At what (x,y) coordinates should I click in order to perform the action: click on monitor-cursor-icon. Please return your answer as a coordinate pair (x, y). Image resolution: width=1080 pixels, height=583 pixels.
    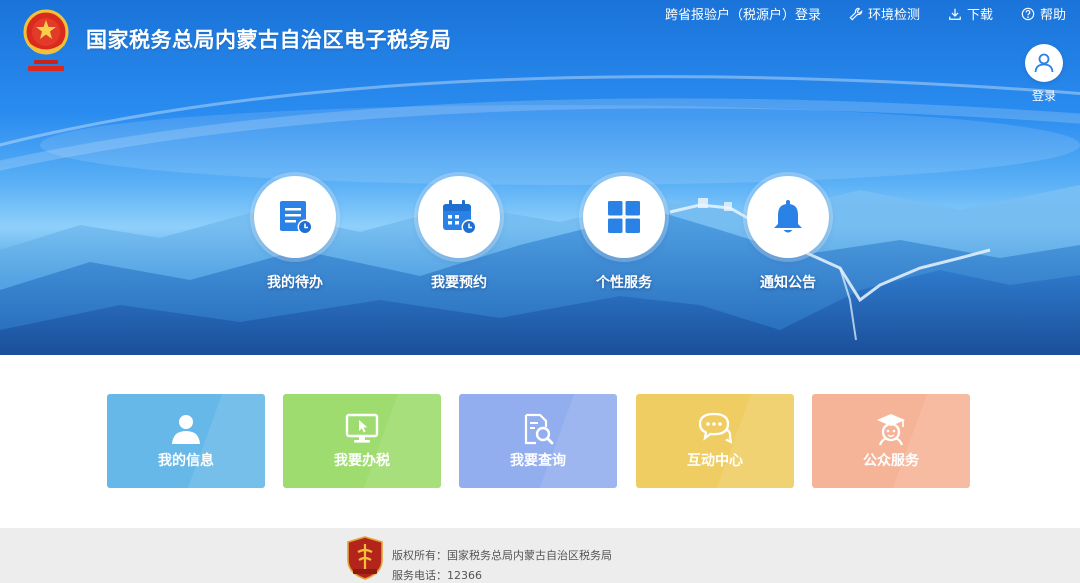
    Looking at the image, I should click on (362, 428).